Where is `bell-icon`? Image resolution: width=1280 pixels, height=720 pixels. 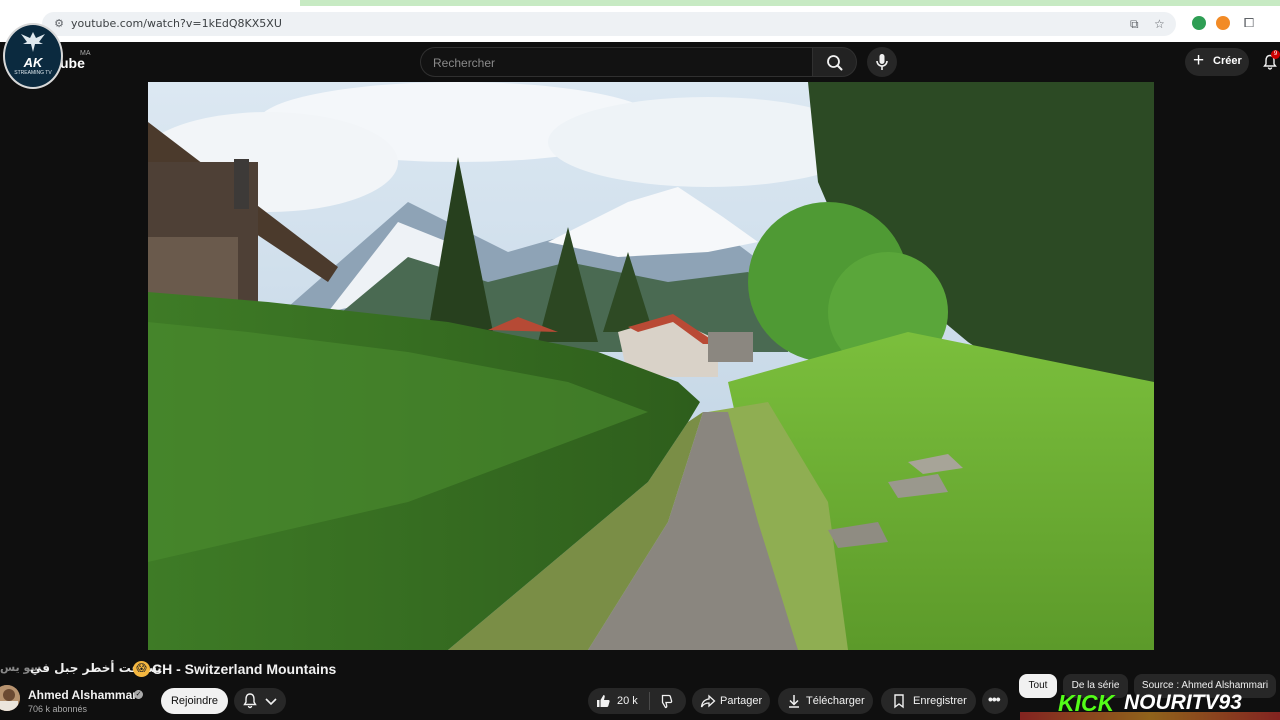 bell-icon is located at coordinates (250, 701).